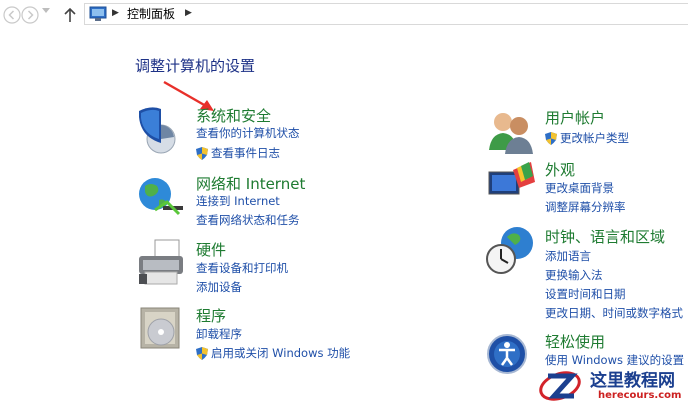 This screenshot has height=408, width=688. I want to click on clock-globe-icon, so click(509, 250).